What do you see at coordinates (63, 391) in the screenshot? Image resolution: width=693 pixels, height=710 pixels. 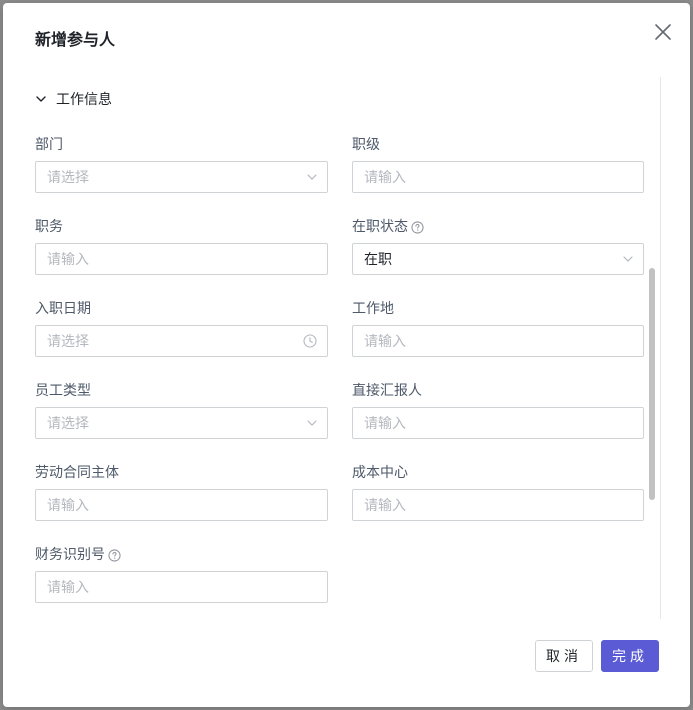 I see `field-label: 员工类型` at bounding box center [63, 391].